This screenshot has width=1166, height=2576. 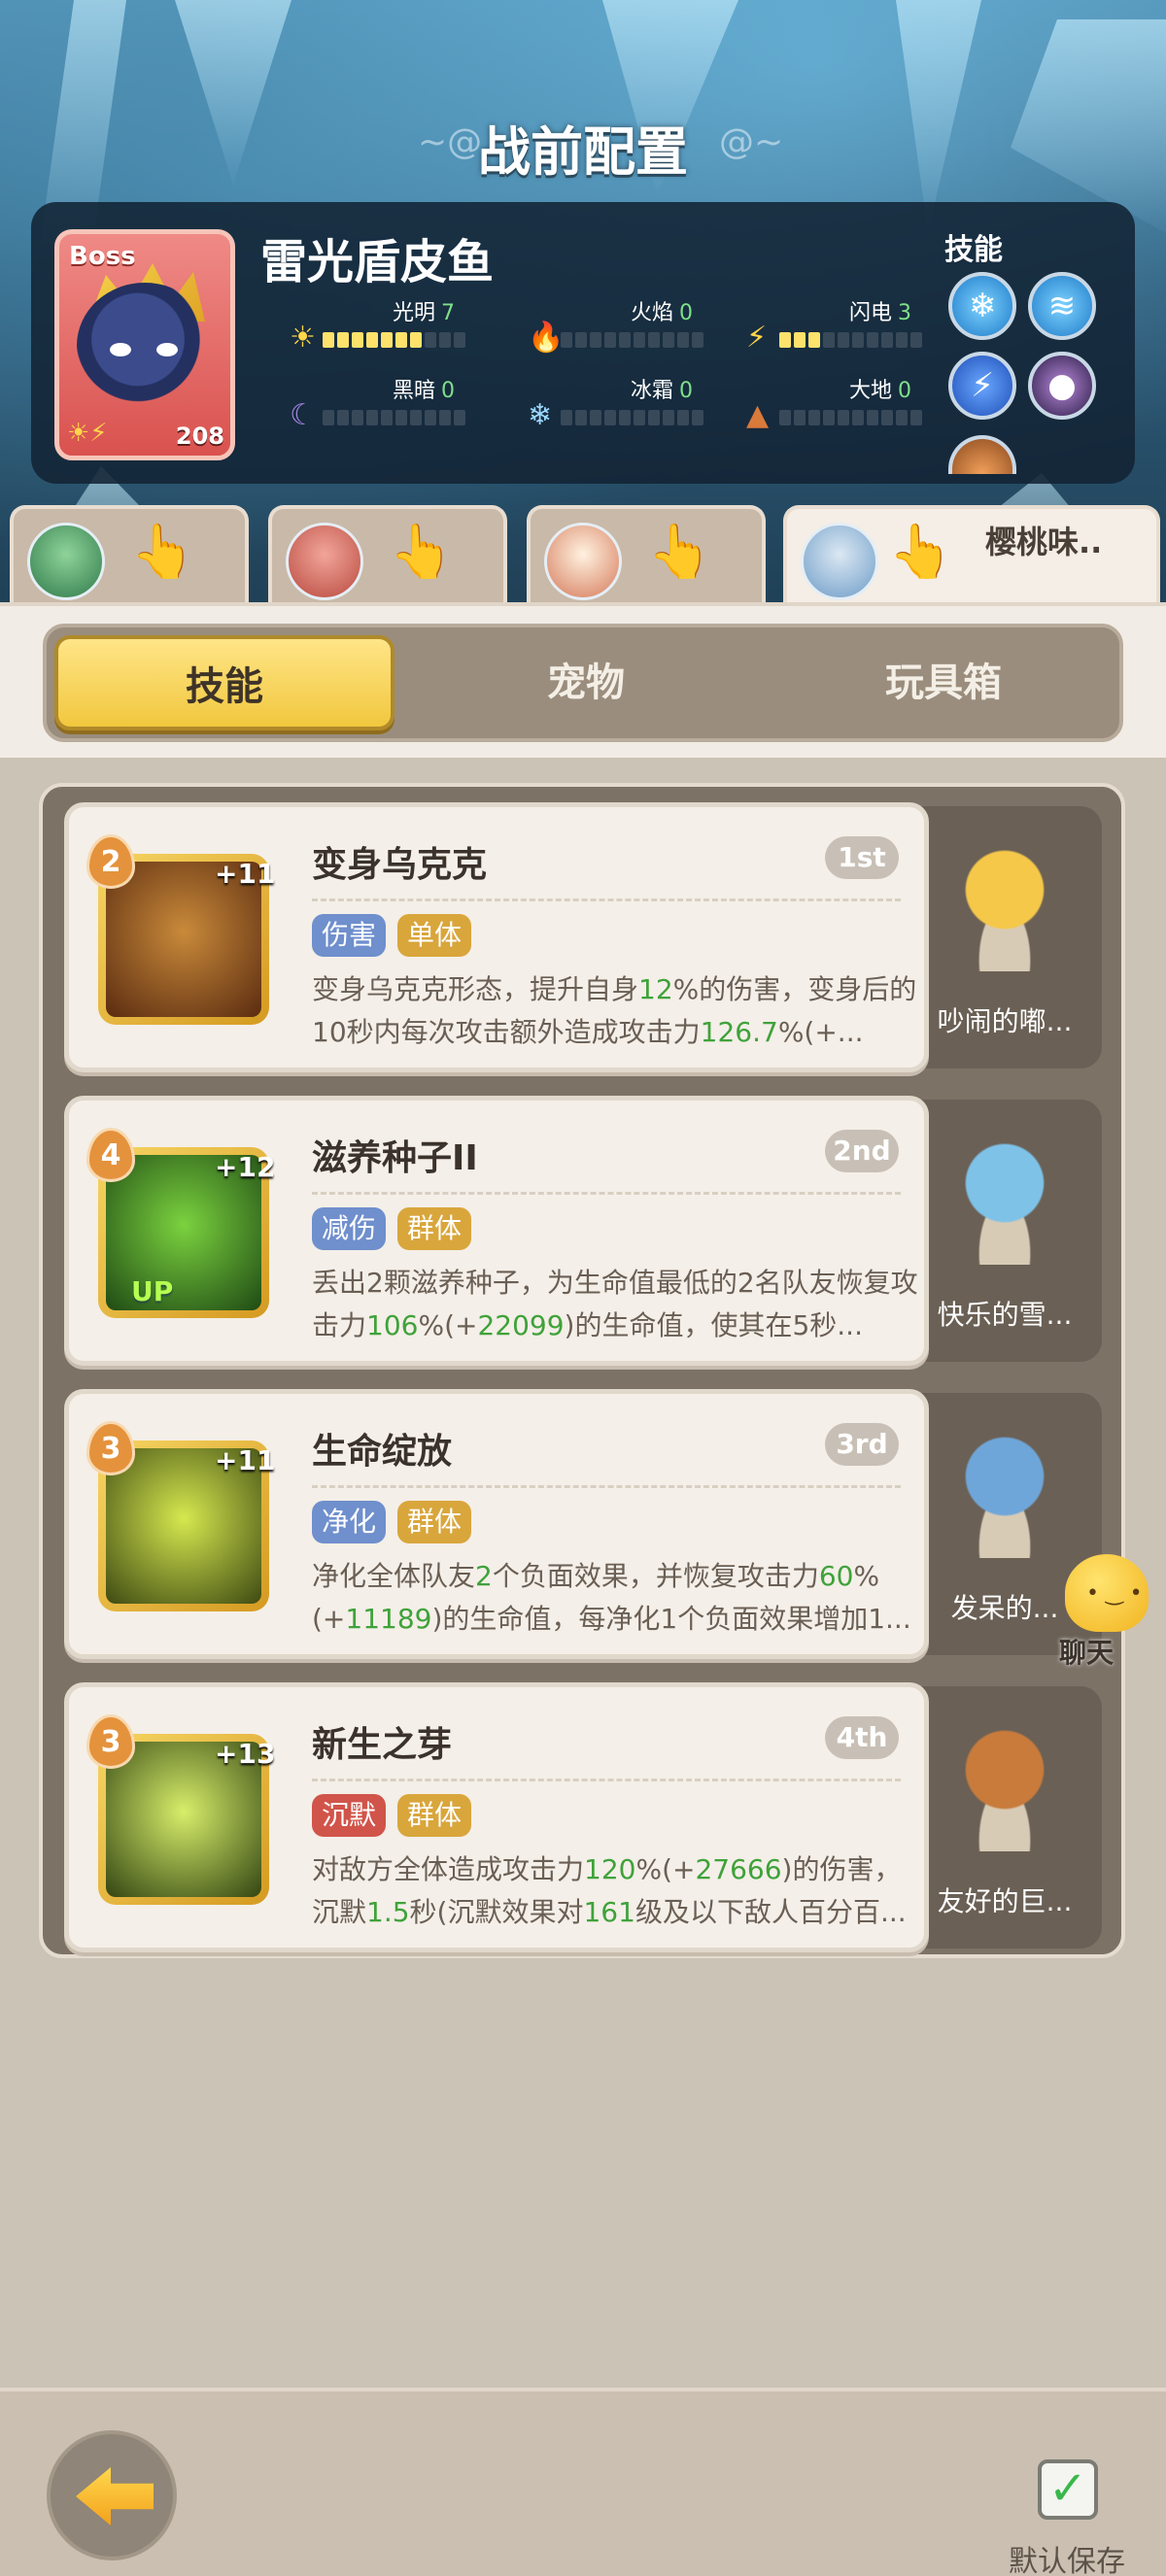 I want to click on team-slot-3: 👆, so click(x=646, y=553).